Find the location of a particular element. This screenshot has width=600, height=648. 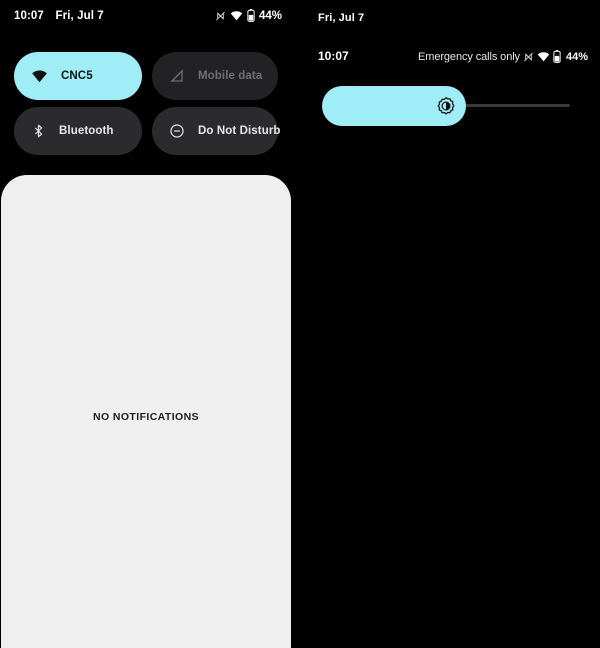

bluetooth-icon is located at coordinates (38, 131).